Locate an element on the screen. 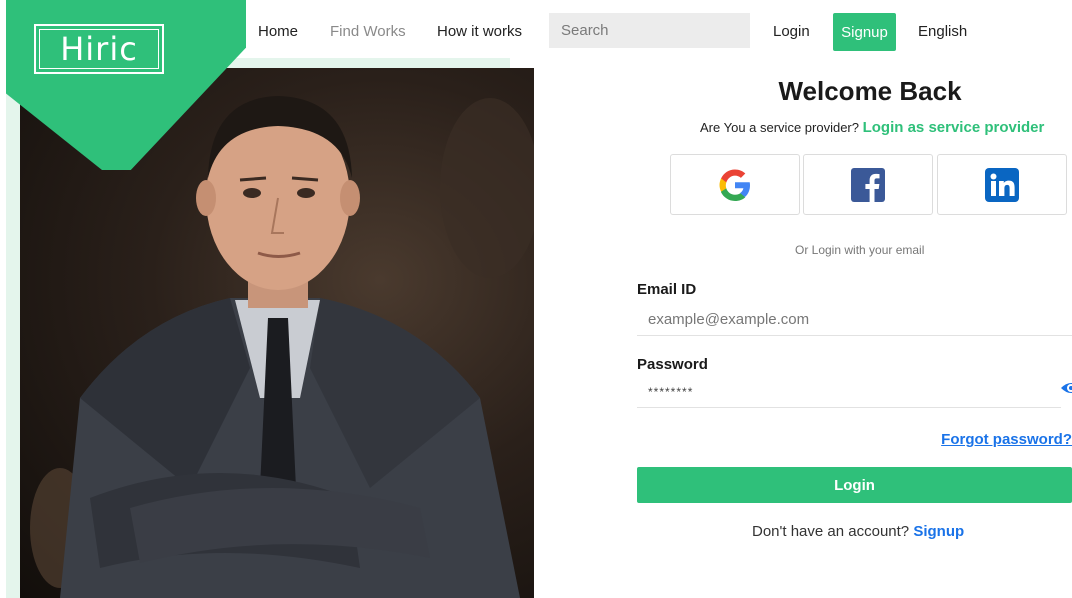 The width and height of the screenshot is (1072, 598). password-field is located at coordinates (849, 392).